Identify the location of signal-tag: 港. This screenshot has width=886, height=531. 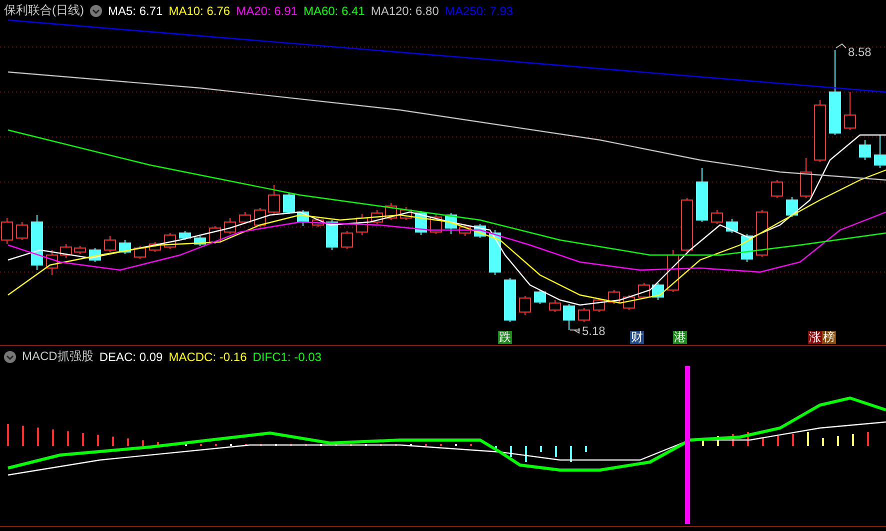
(680, 337).